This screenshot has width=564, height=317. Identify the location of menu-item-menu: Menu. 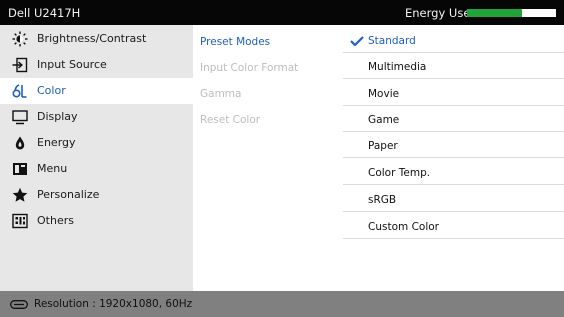
(96, 169).